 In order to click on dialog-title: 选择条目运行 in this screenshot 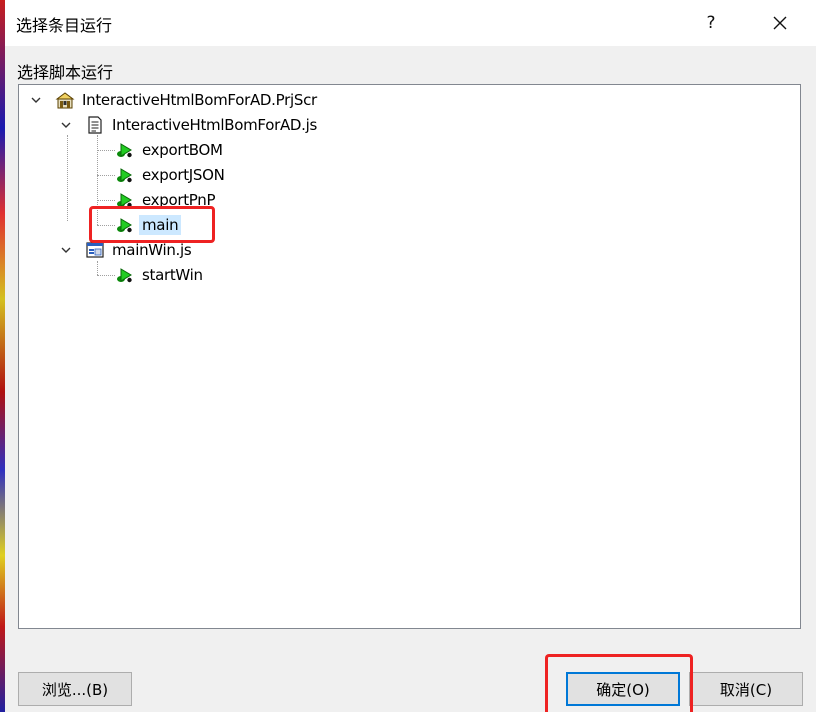, I will do `click(64, 25)`.